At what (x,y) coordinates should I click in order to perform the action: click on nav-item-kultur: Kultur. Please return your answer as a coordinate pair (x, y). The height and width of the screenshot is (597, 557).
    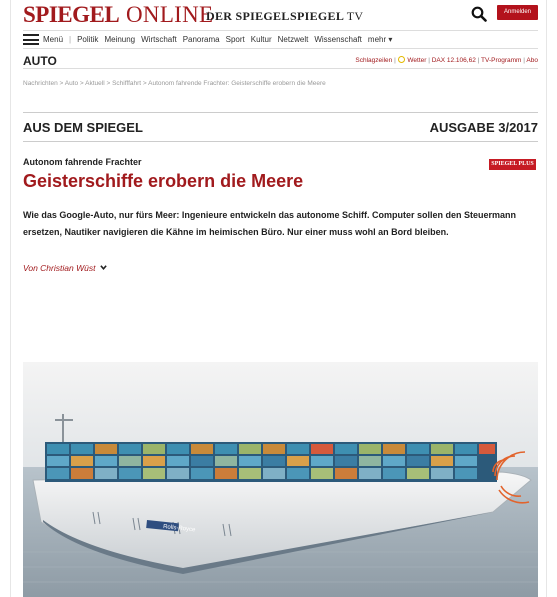
    Looking at the image, I should click on (261, 39).